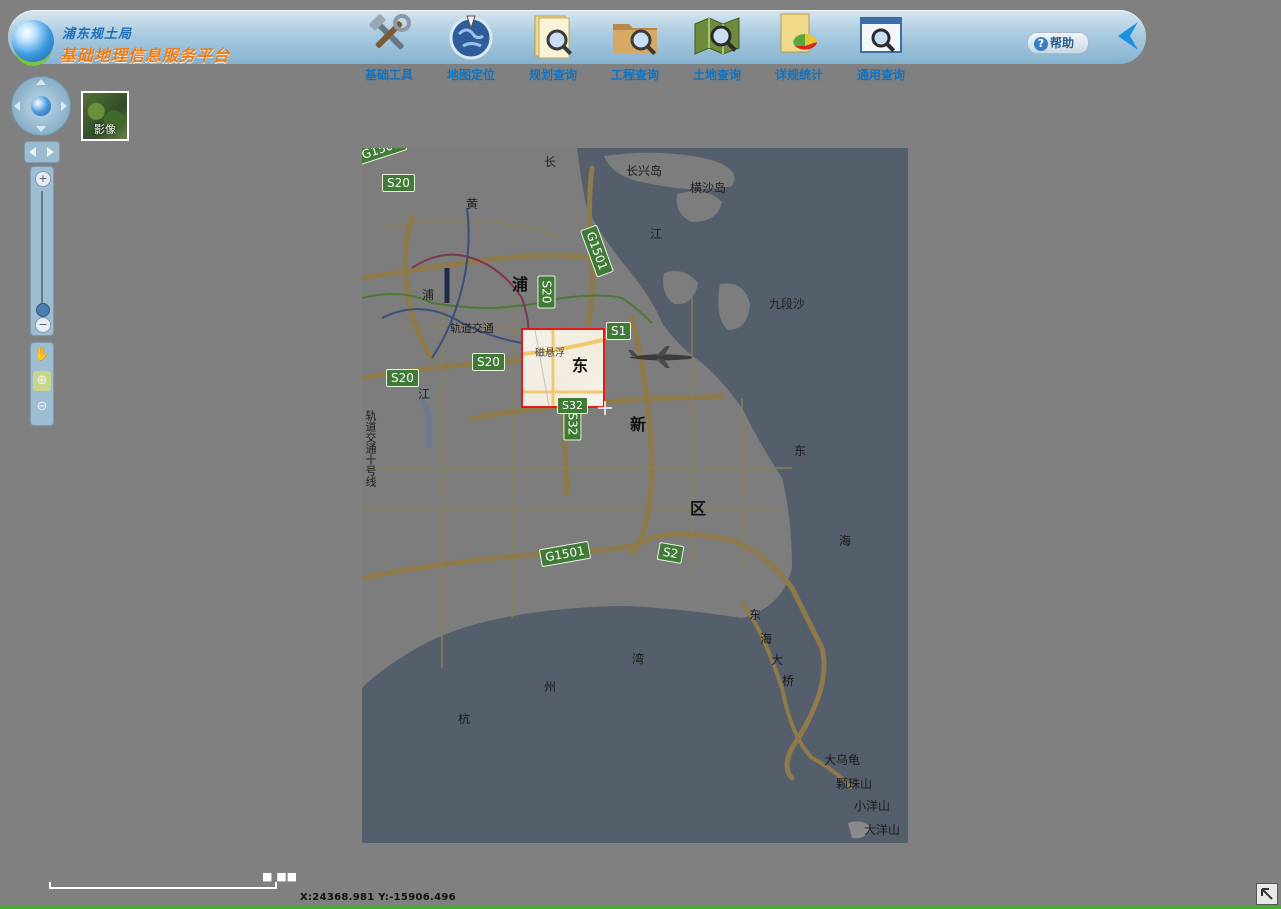 The height and width of the screenshot is (909, 1281). Describe the element at coordinates (470, 75) in the screenshot. I see `toolbar-label: 地图定位` at that location.